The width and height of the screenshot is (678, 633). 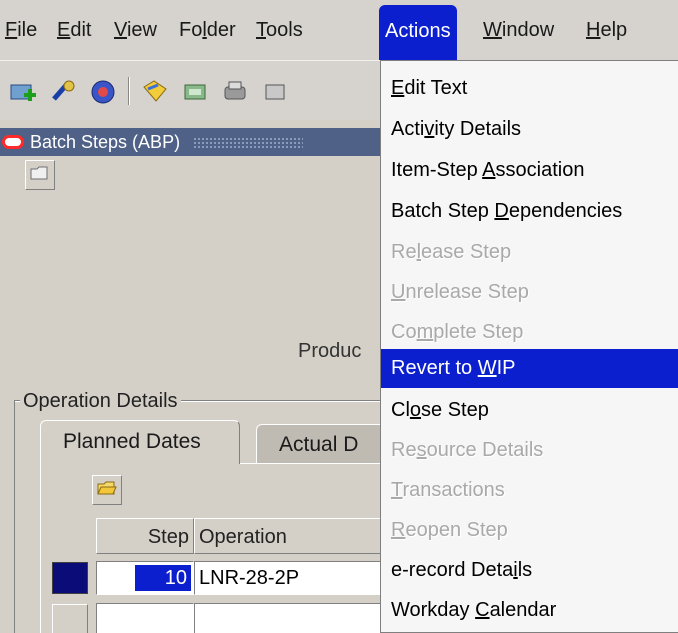 What do you see at coordinates (103, 92) in the screenshot?
I see `navigator-icon` at bounding box center [103, 92].